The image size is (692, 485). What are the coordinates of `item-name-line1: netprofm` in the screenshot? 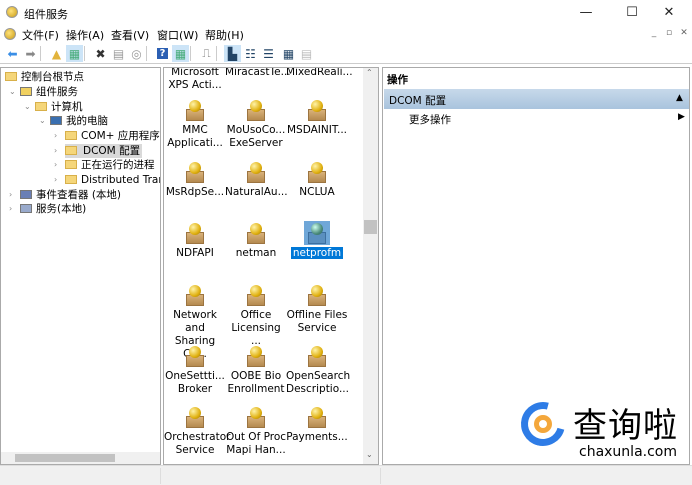 It's located at (317, 253).